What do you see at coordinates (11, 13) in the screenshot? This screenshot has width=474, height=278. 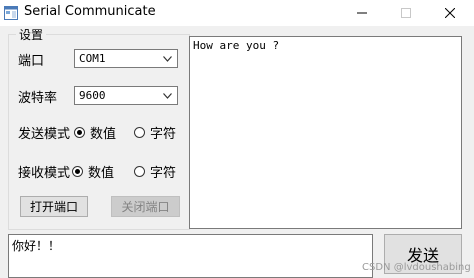 I see `app-icon` at bounding box center [11, 13].